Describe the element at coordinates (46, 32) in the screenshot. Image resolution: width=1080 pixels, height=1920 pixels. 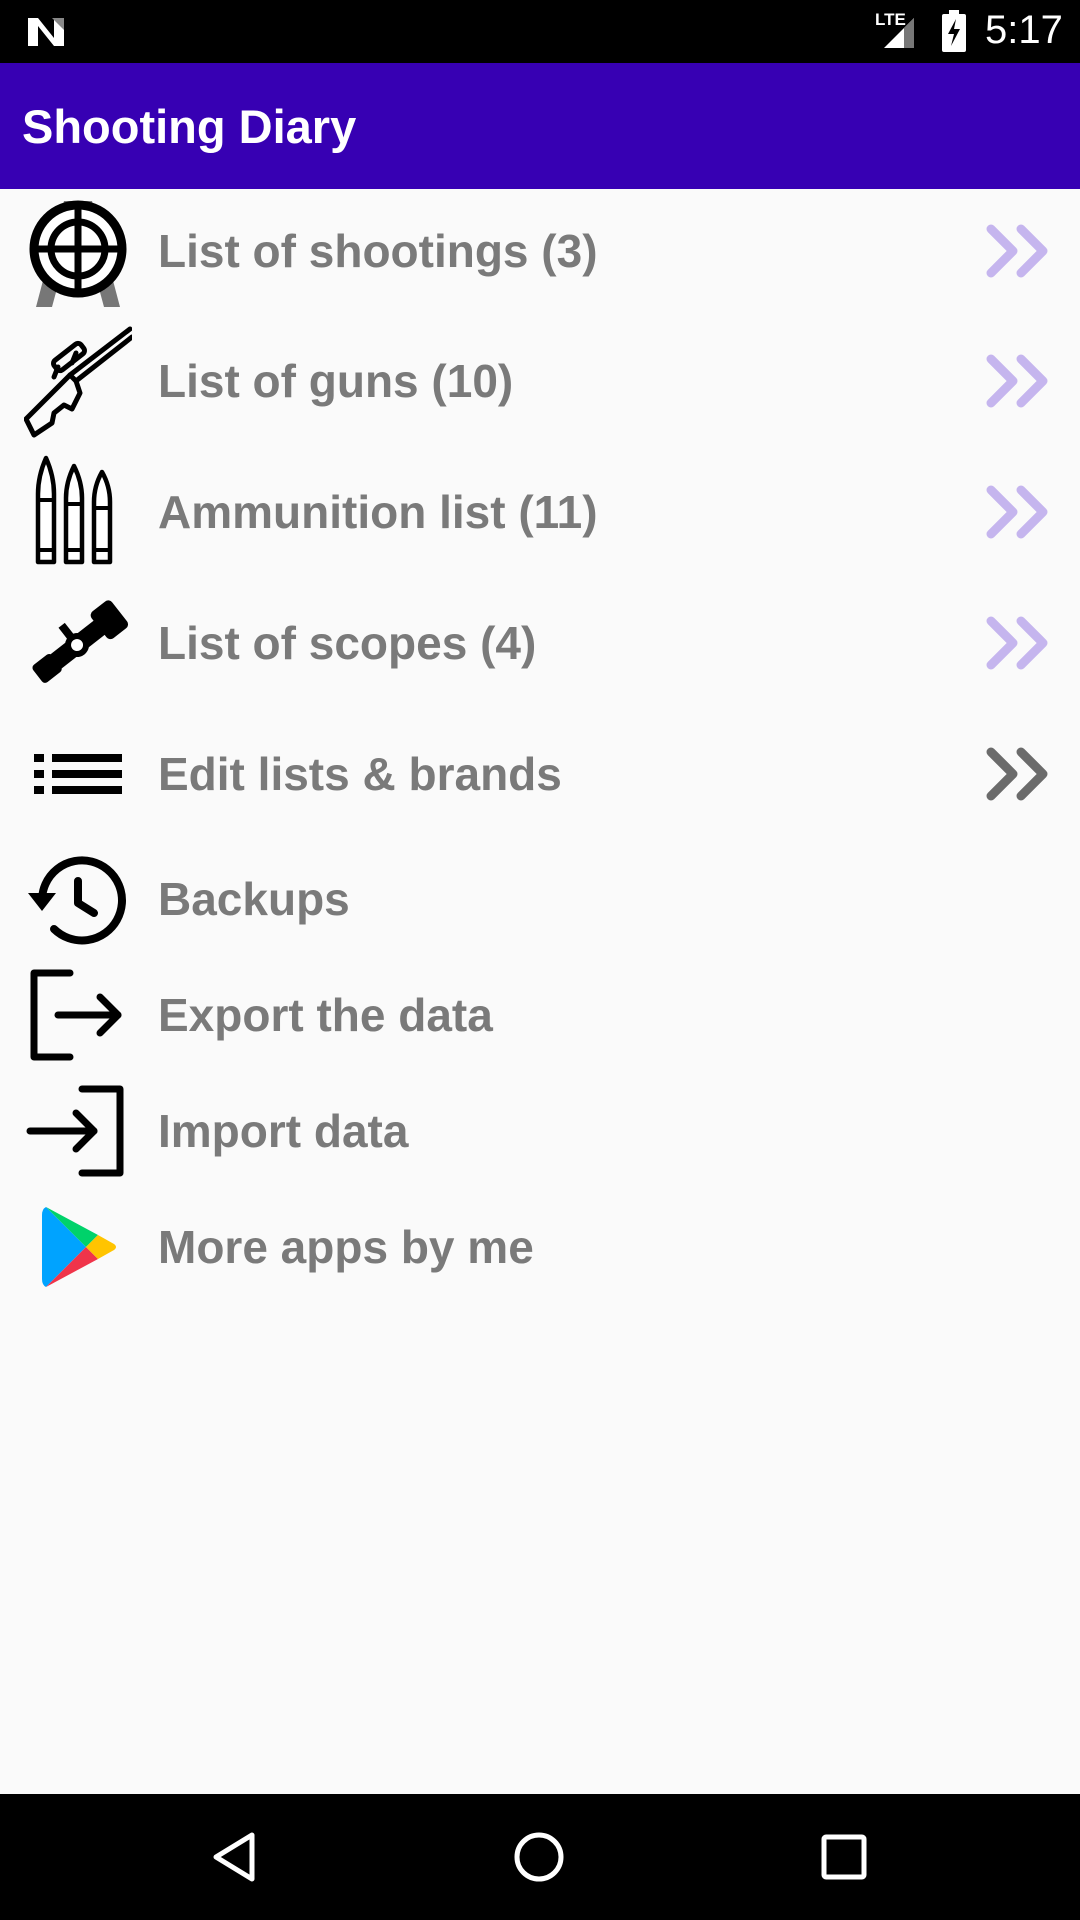
I see `n-notification-icon` at that location.